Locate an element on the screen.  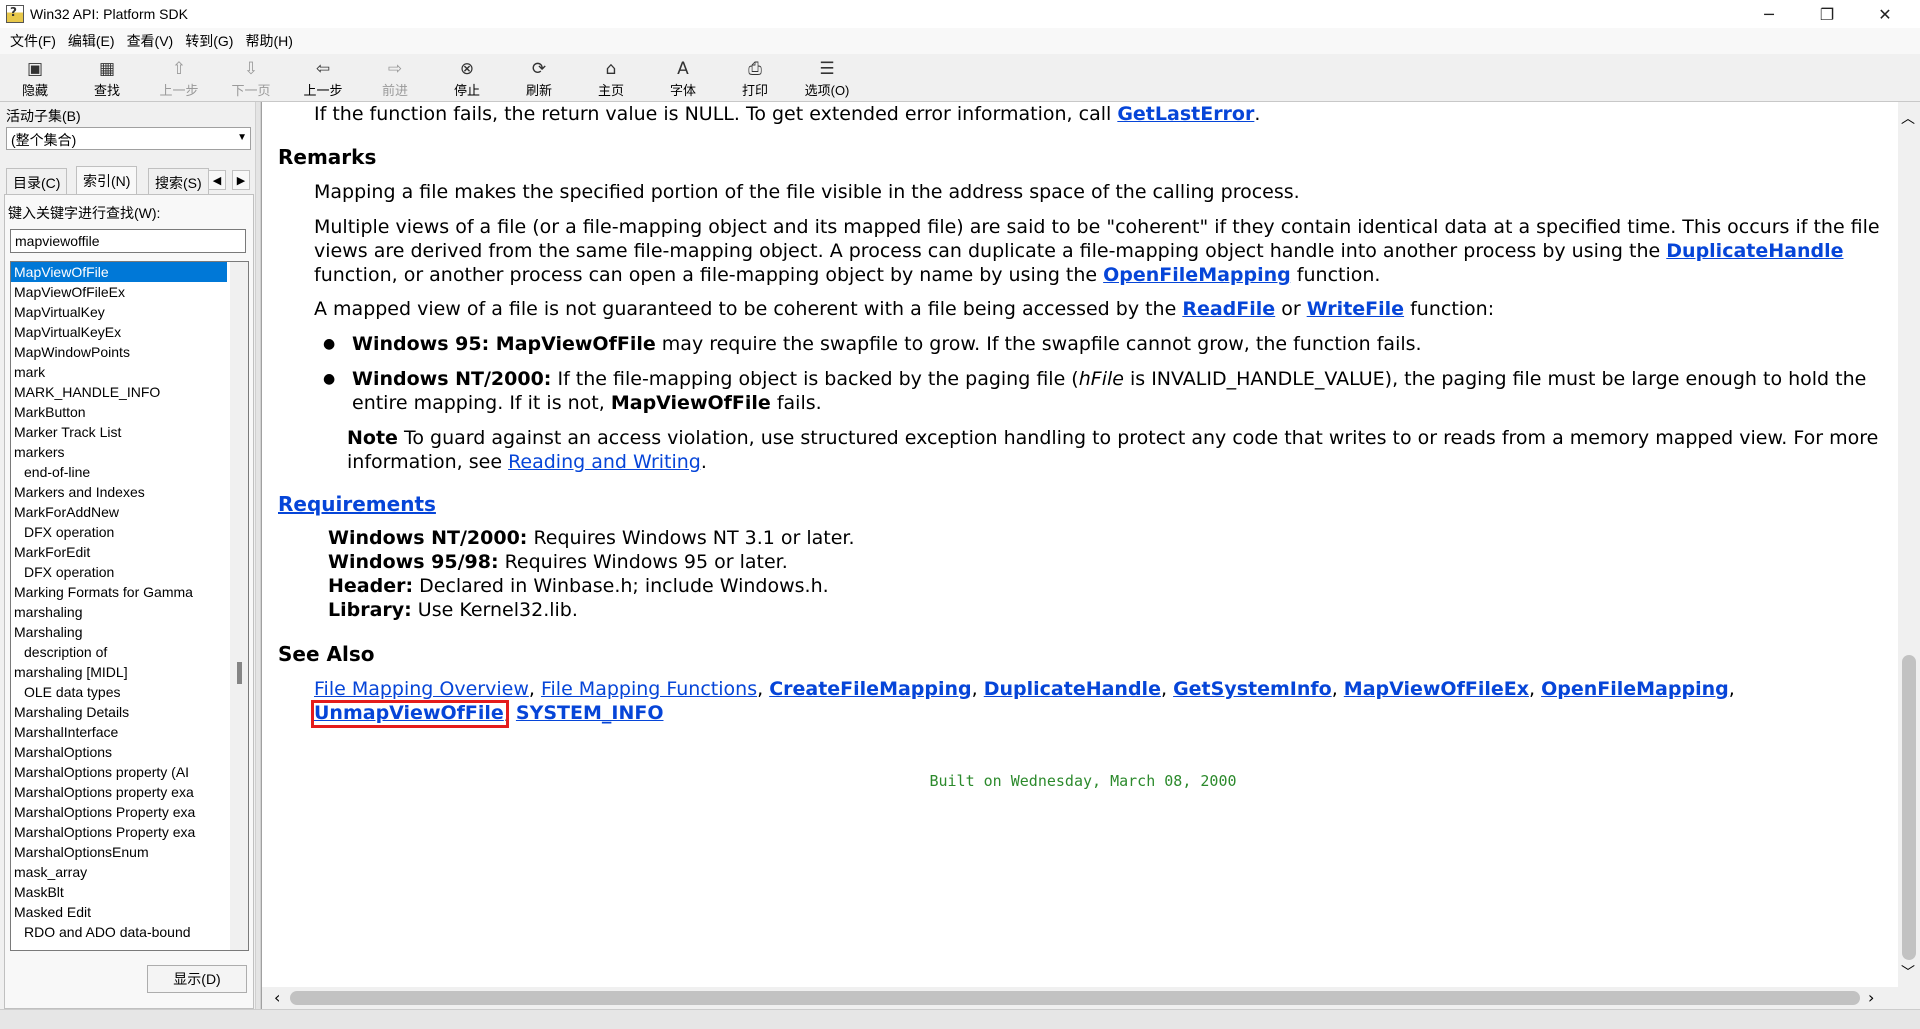
index-list-scrollbar is located at coordinates (239, 606).